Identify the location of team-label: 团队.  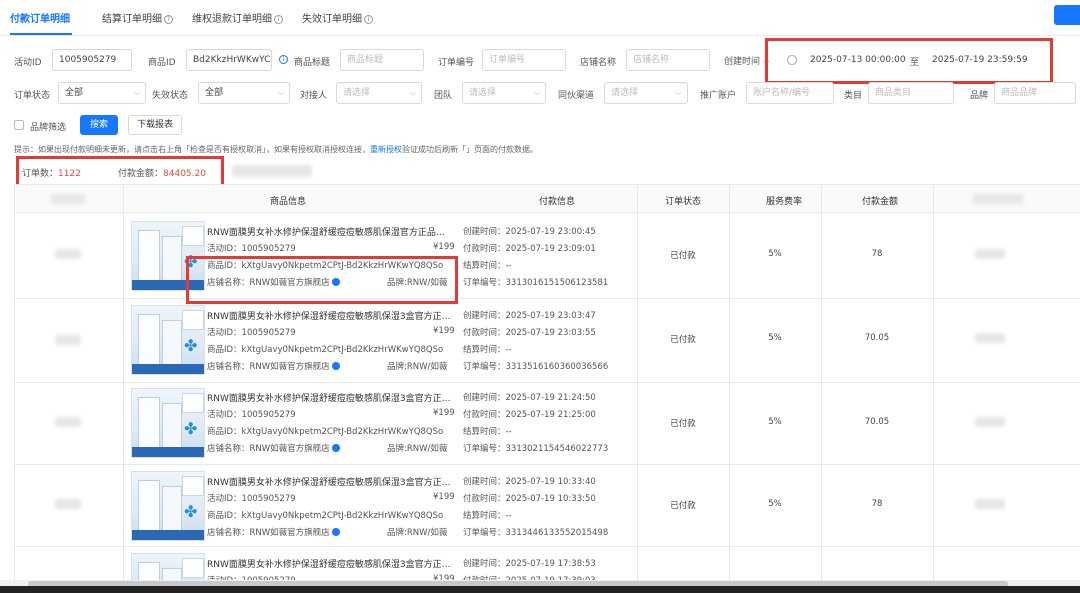
(443, 96).